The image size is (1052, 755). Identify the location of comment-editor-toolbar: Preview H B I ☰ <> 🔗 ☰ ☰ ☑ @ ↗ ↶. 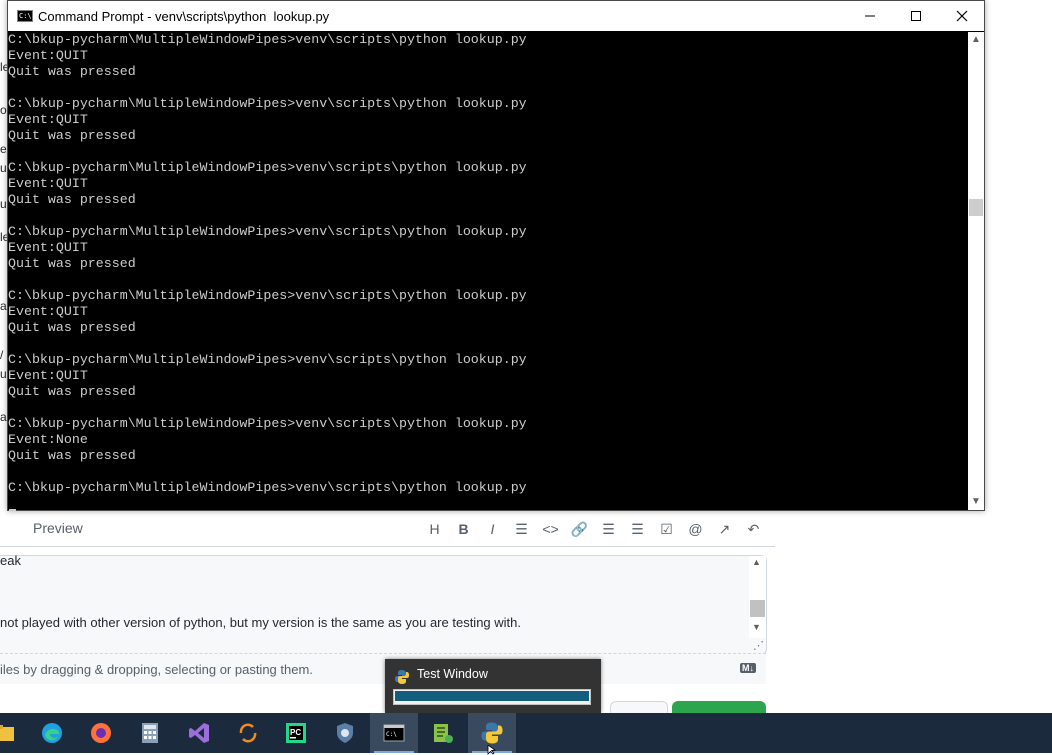
(387, 529).